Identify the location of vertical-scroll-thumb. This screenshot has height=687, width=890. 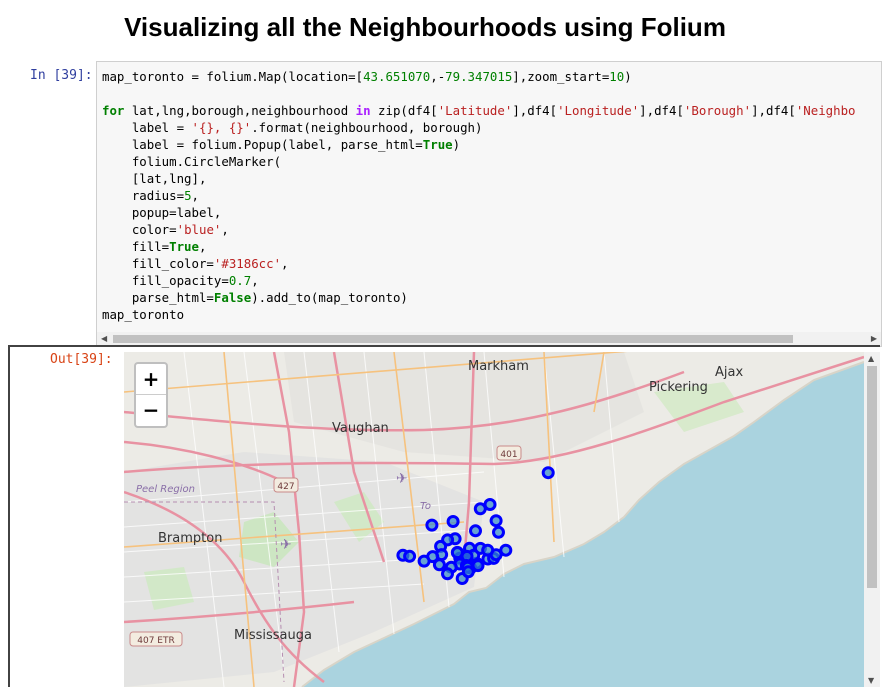
(872, 477).